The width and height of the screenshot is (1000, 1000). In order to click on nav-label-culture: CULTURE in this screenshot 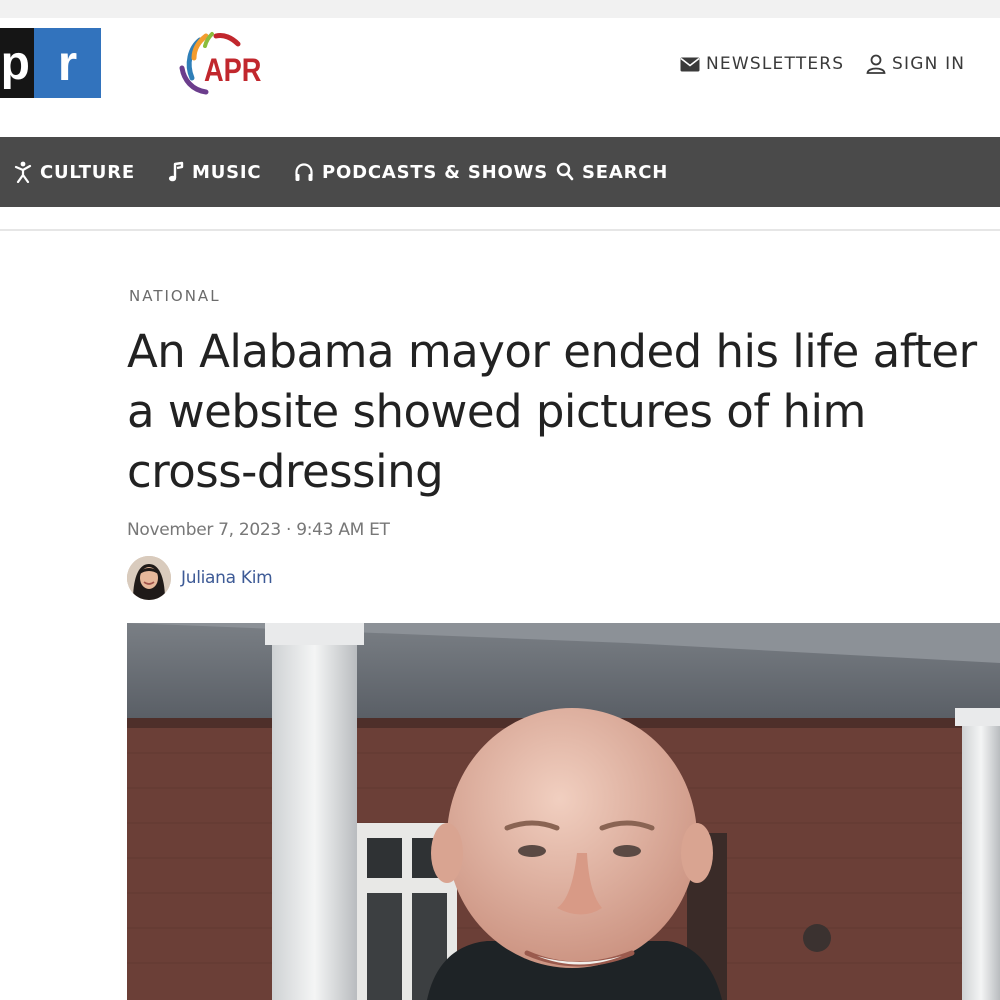, I will do `click(87, 172)`.